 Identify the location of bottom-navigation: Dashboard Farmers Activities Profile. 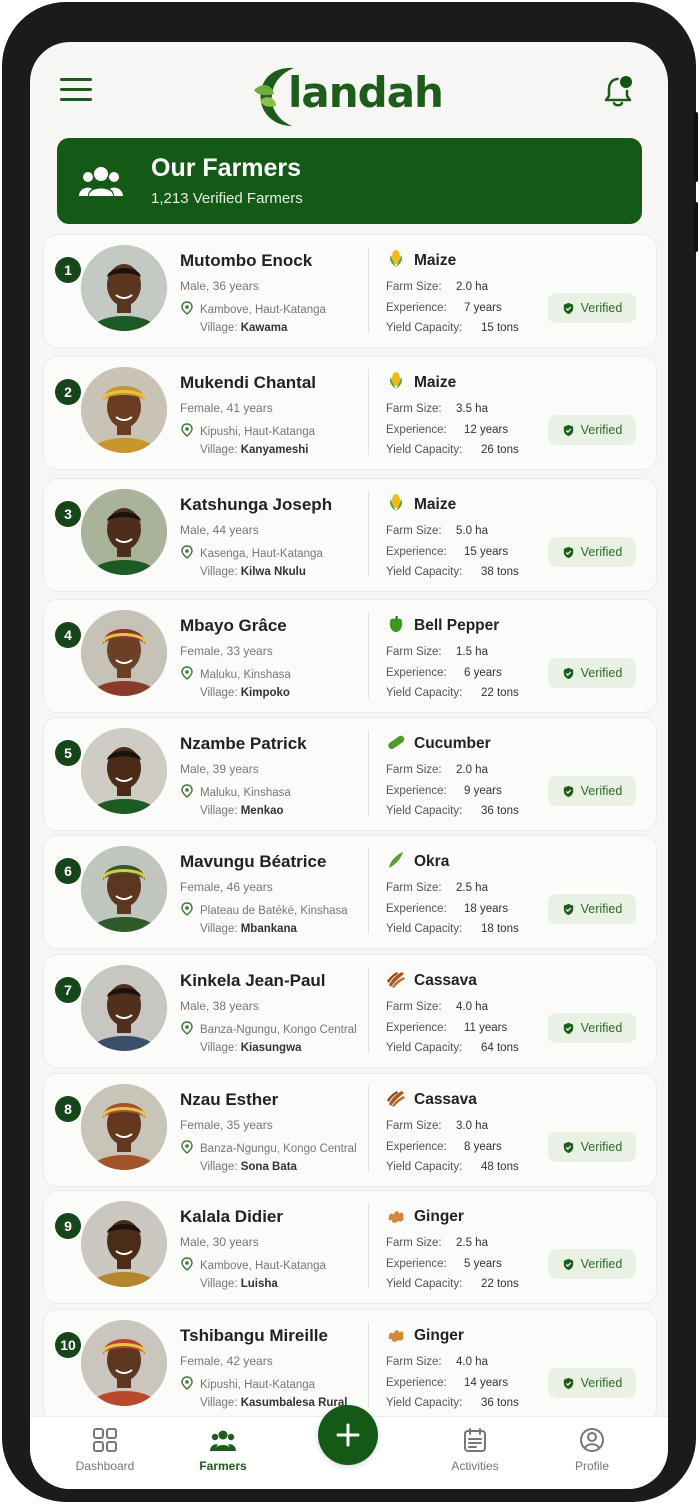
(349, 1447).